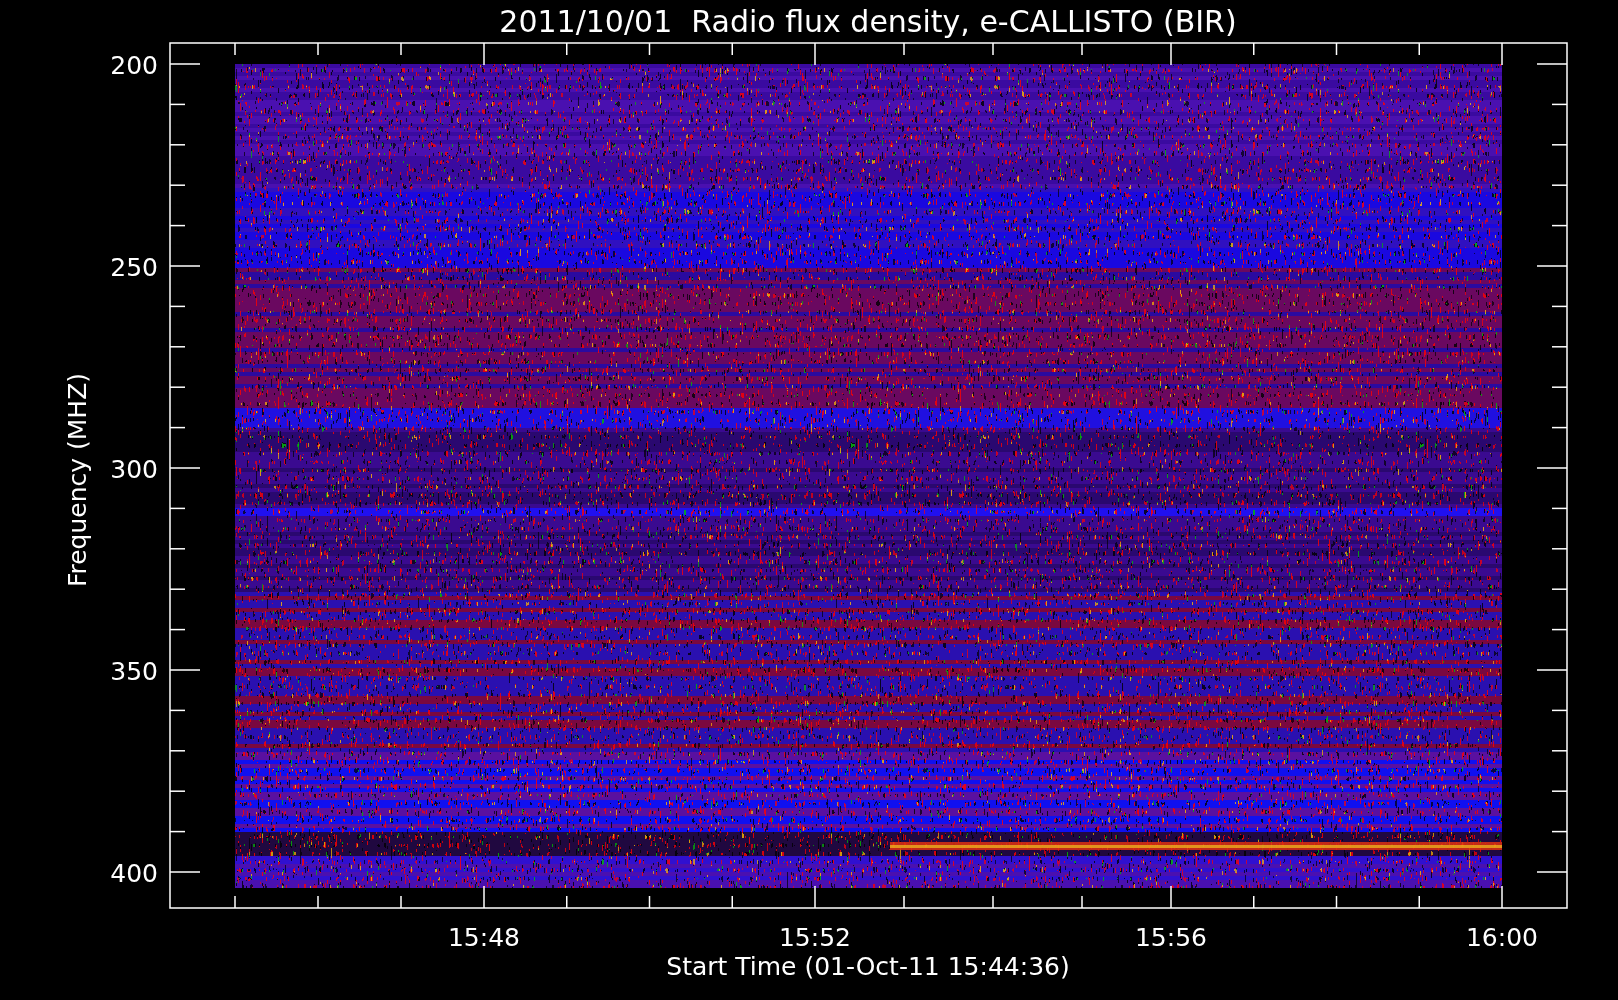 This screenshot has height=1000, width=1618. What do you see at coordinates (134, 671) in the screenshot?
I see `tick-label: 350` at bounding box center [134, 671].